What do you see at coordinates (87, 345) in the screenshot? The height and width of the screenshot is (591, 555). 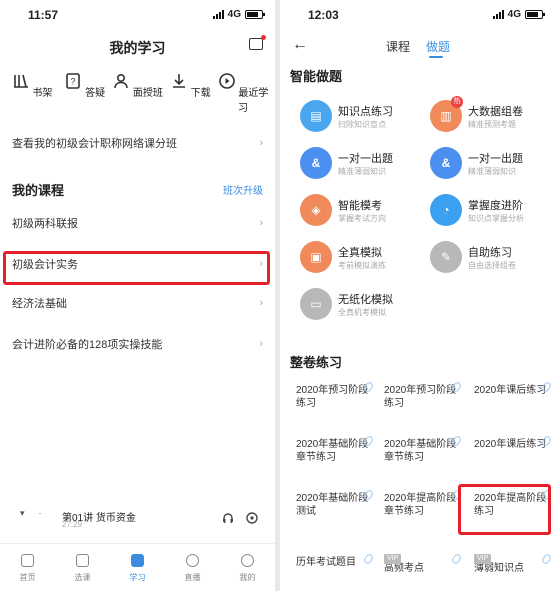 I see `course-label: 会计进阶必备的128项实操技能` at bounding box center [87, 345].